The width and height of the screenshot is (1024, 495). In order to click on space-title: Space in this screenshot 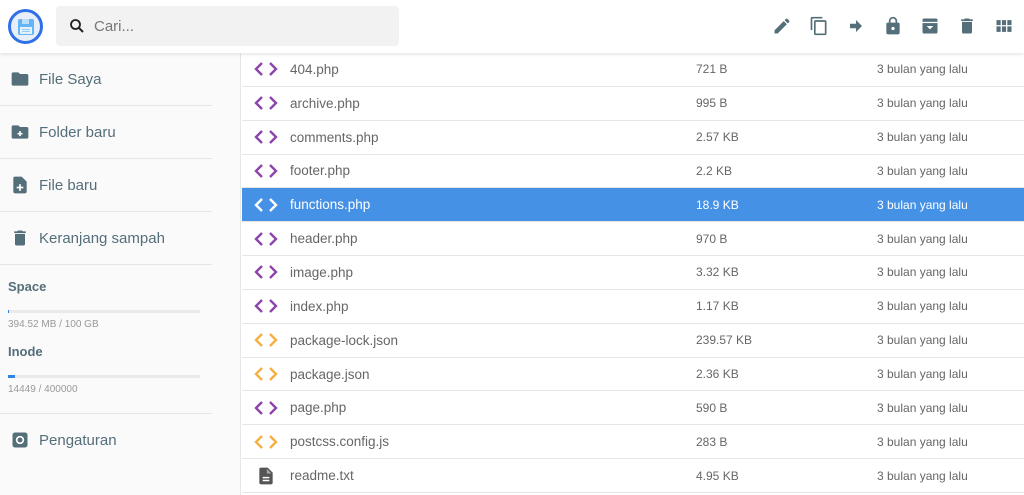, I will do `click(27, 286)`.